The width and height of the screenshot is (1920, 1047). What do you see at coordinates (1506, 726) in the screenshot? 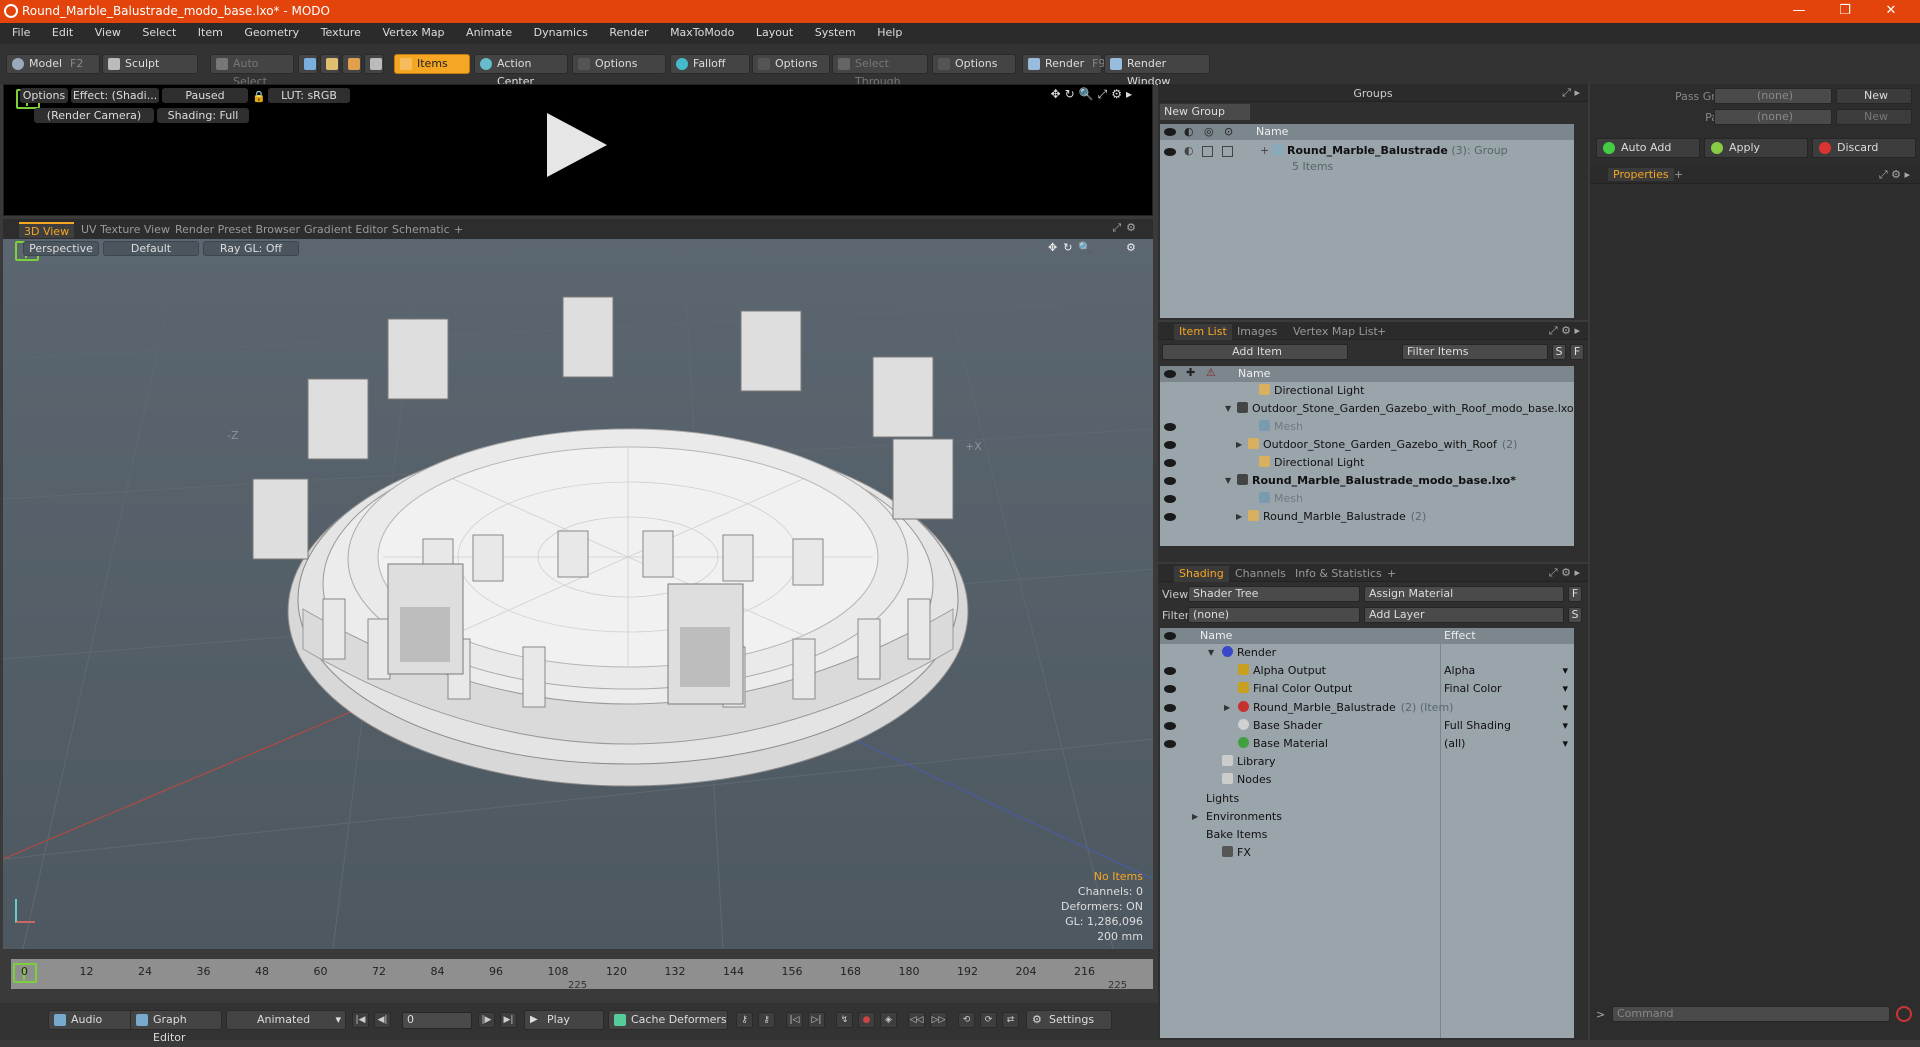
I see `effect-dropdown: Full Shading ▾` at bounding box center [1506, 726].